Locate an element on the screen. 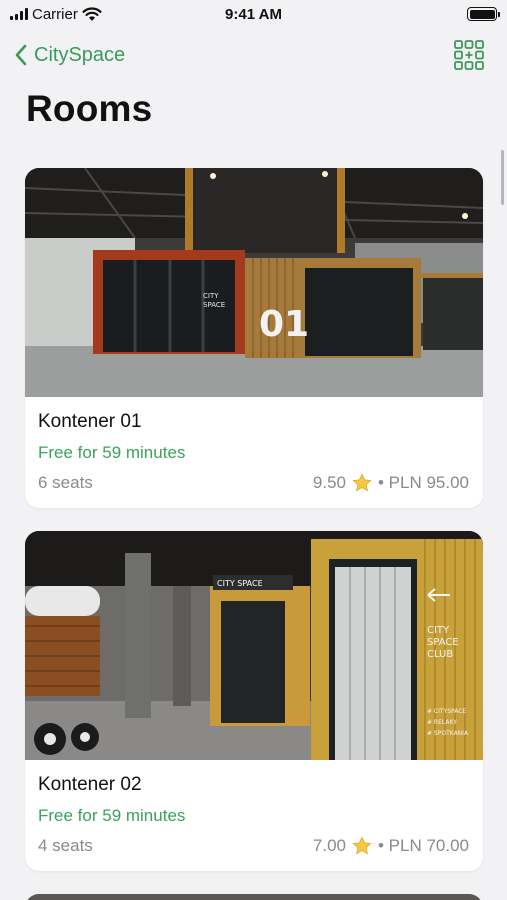  room-seats: 6 seats is located at coordinates (65, 482).